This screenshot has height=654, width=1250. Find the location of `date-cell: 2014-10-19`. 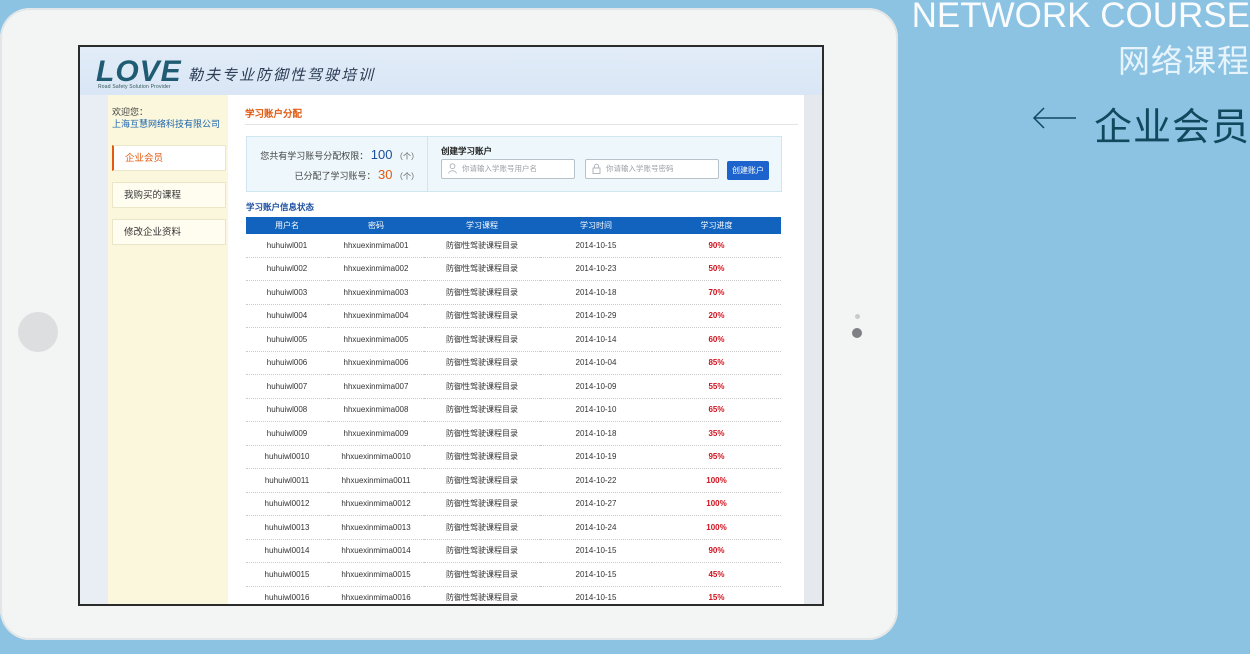

date-cell: 2014-10-19 is located at coordinates (596, 457).